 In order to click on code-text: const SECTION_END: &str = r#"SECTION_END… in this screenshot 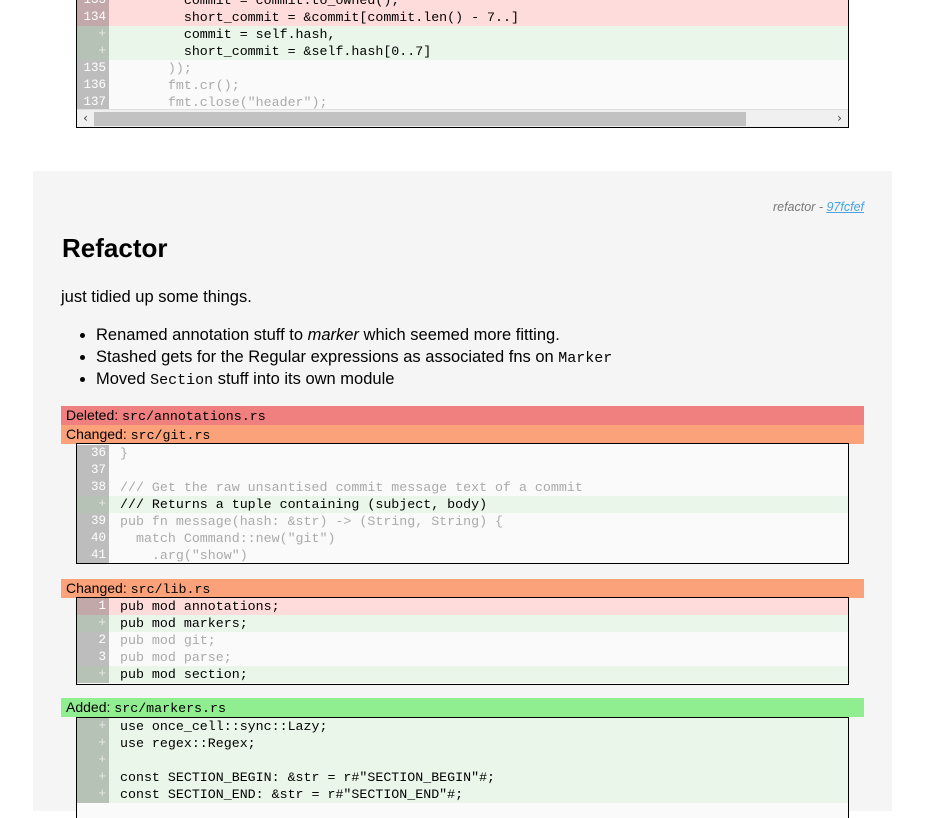, I will do `click(292, 794)`.